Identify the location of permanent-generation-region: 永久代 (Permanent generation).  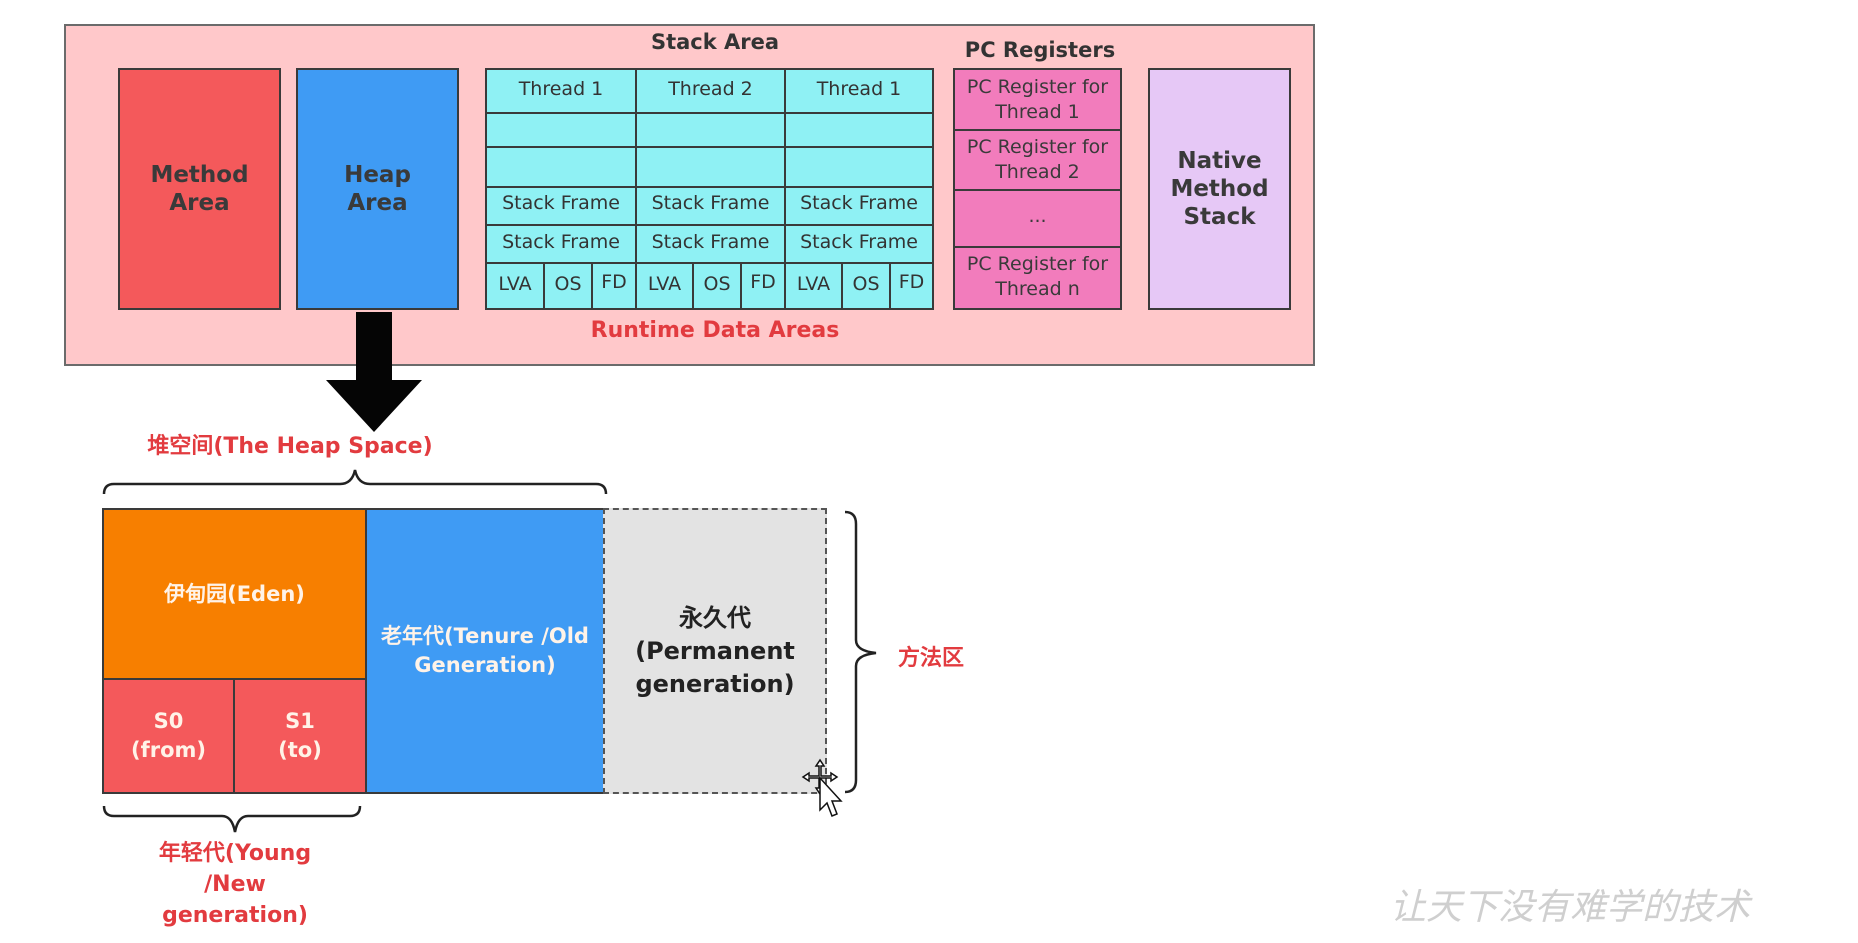
(715, 651).